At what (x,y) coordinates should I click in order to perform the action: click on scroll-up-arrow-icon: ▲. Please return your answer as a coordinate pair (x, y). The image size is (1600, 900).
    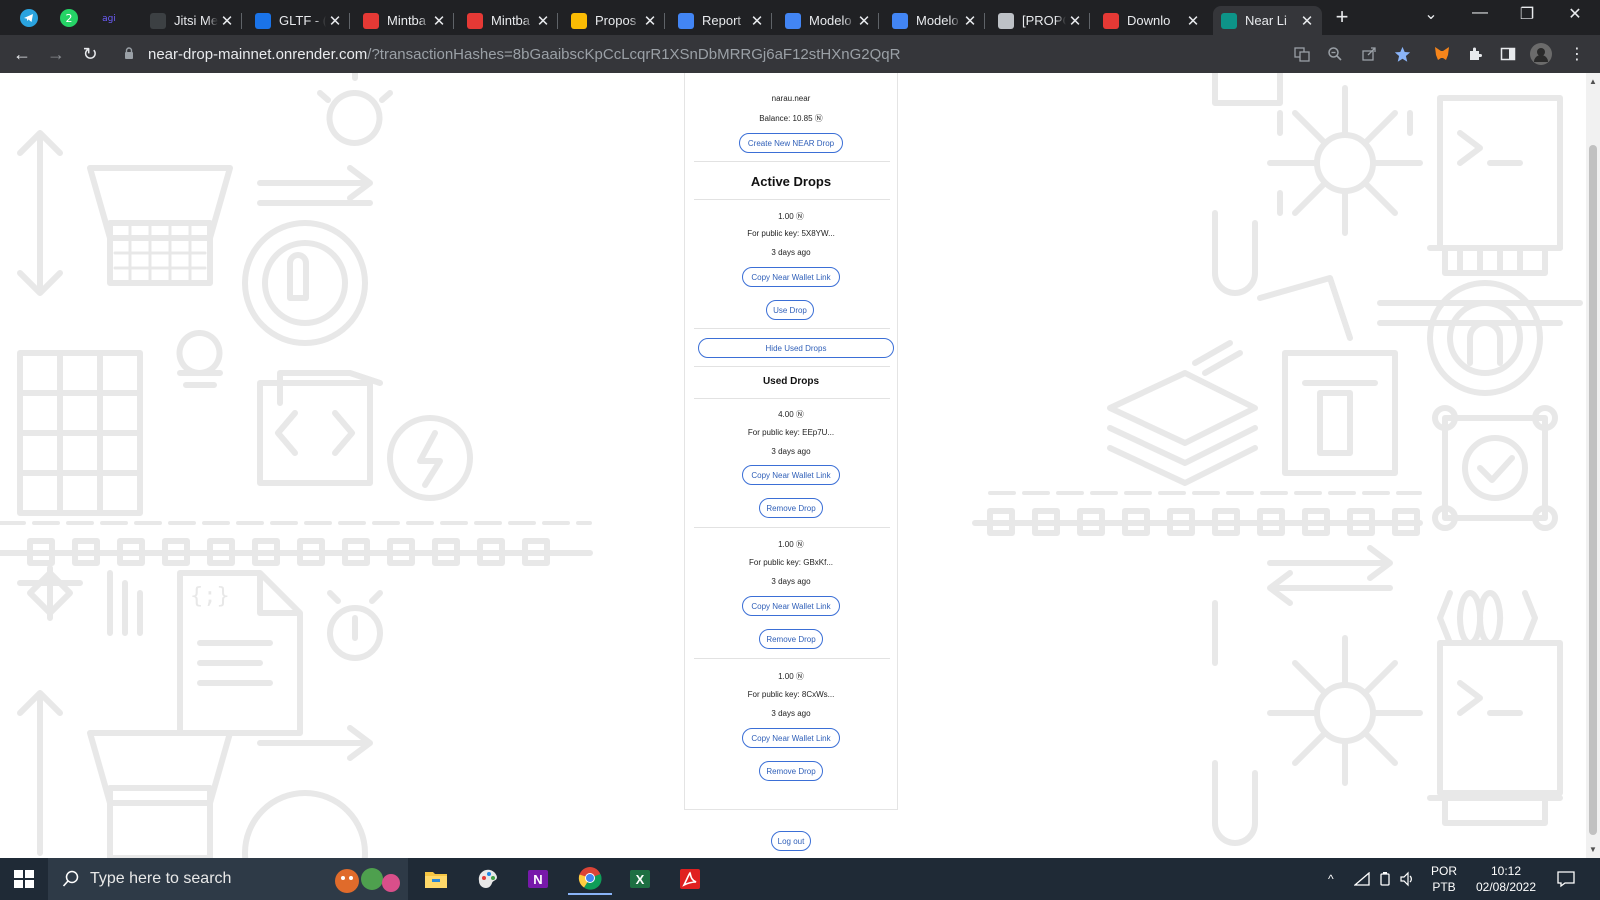
    Looking at the image, I should click on (1593, 81).